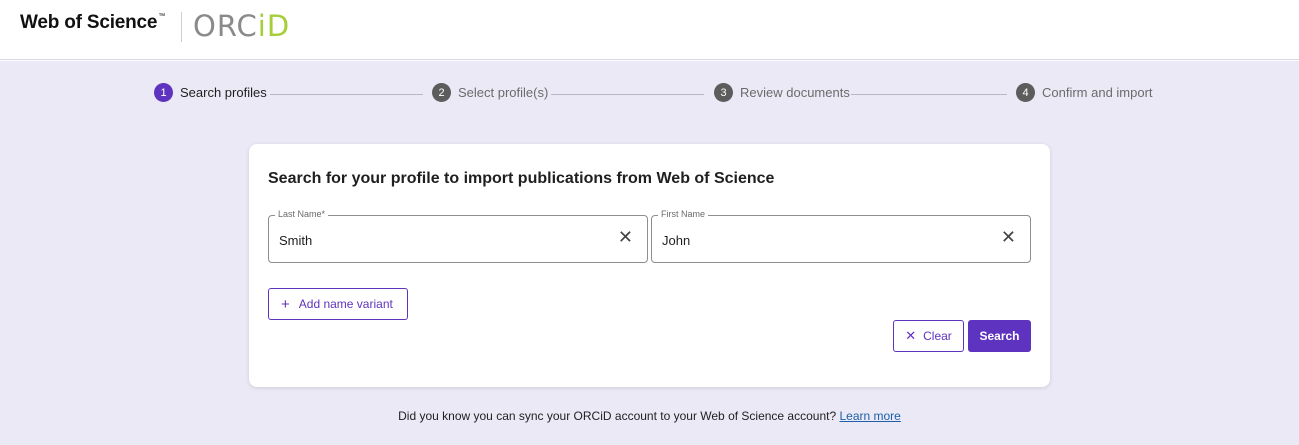  Describe the element at coordinates (869, 416) in the screenshot. I see `learn-more-link: Learn more` at that location.